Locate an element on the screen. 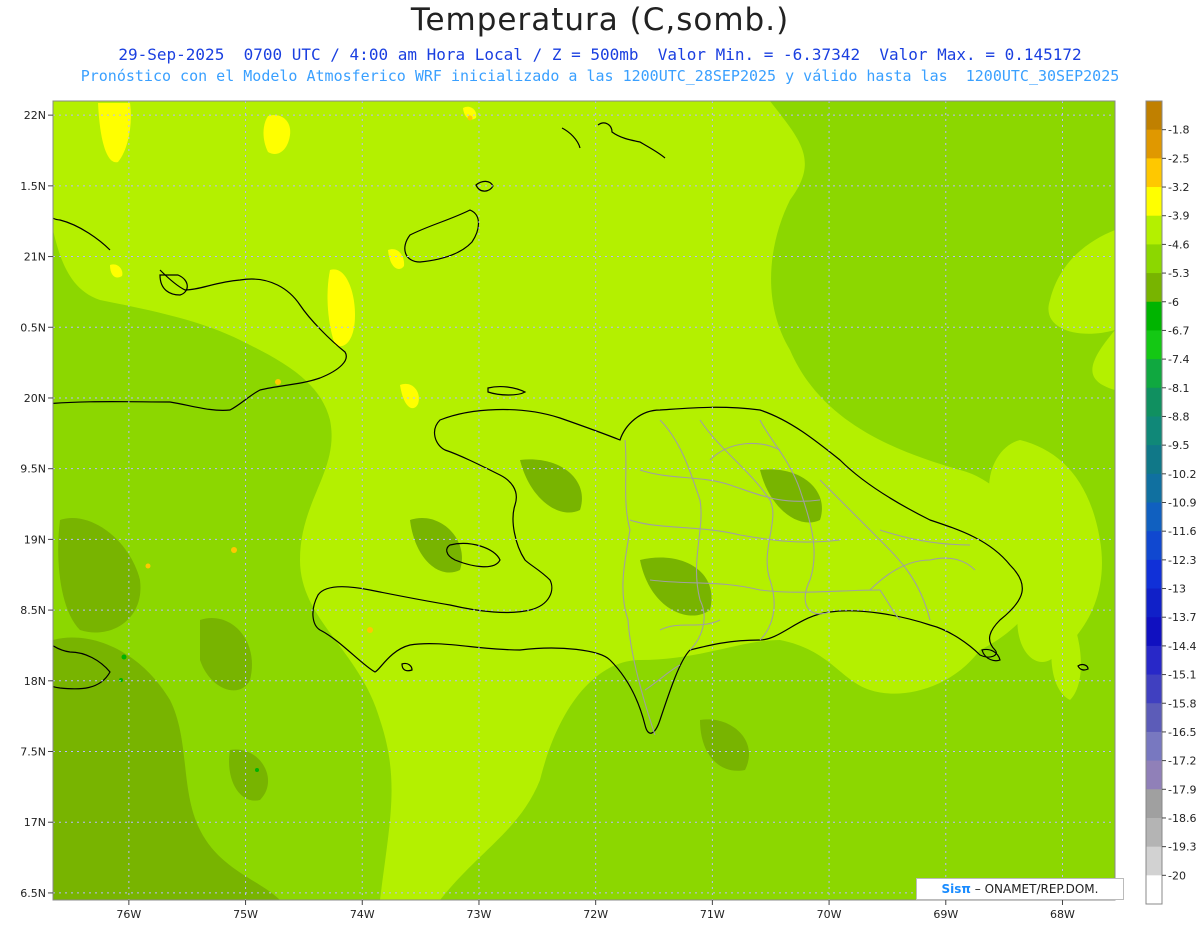  colorbar-label: -16.5 is located at coordinates (1182, 732).